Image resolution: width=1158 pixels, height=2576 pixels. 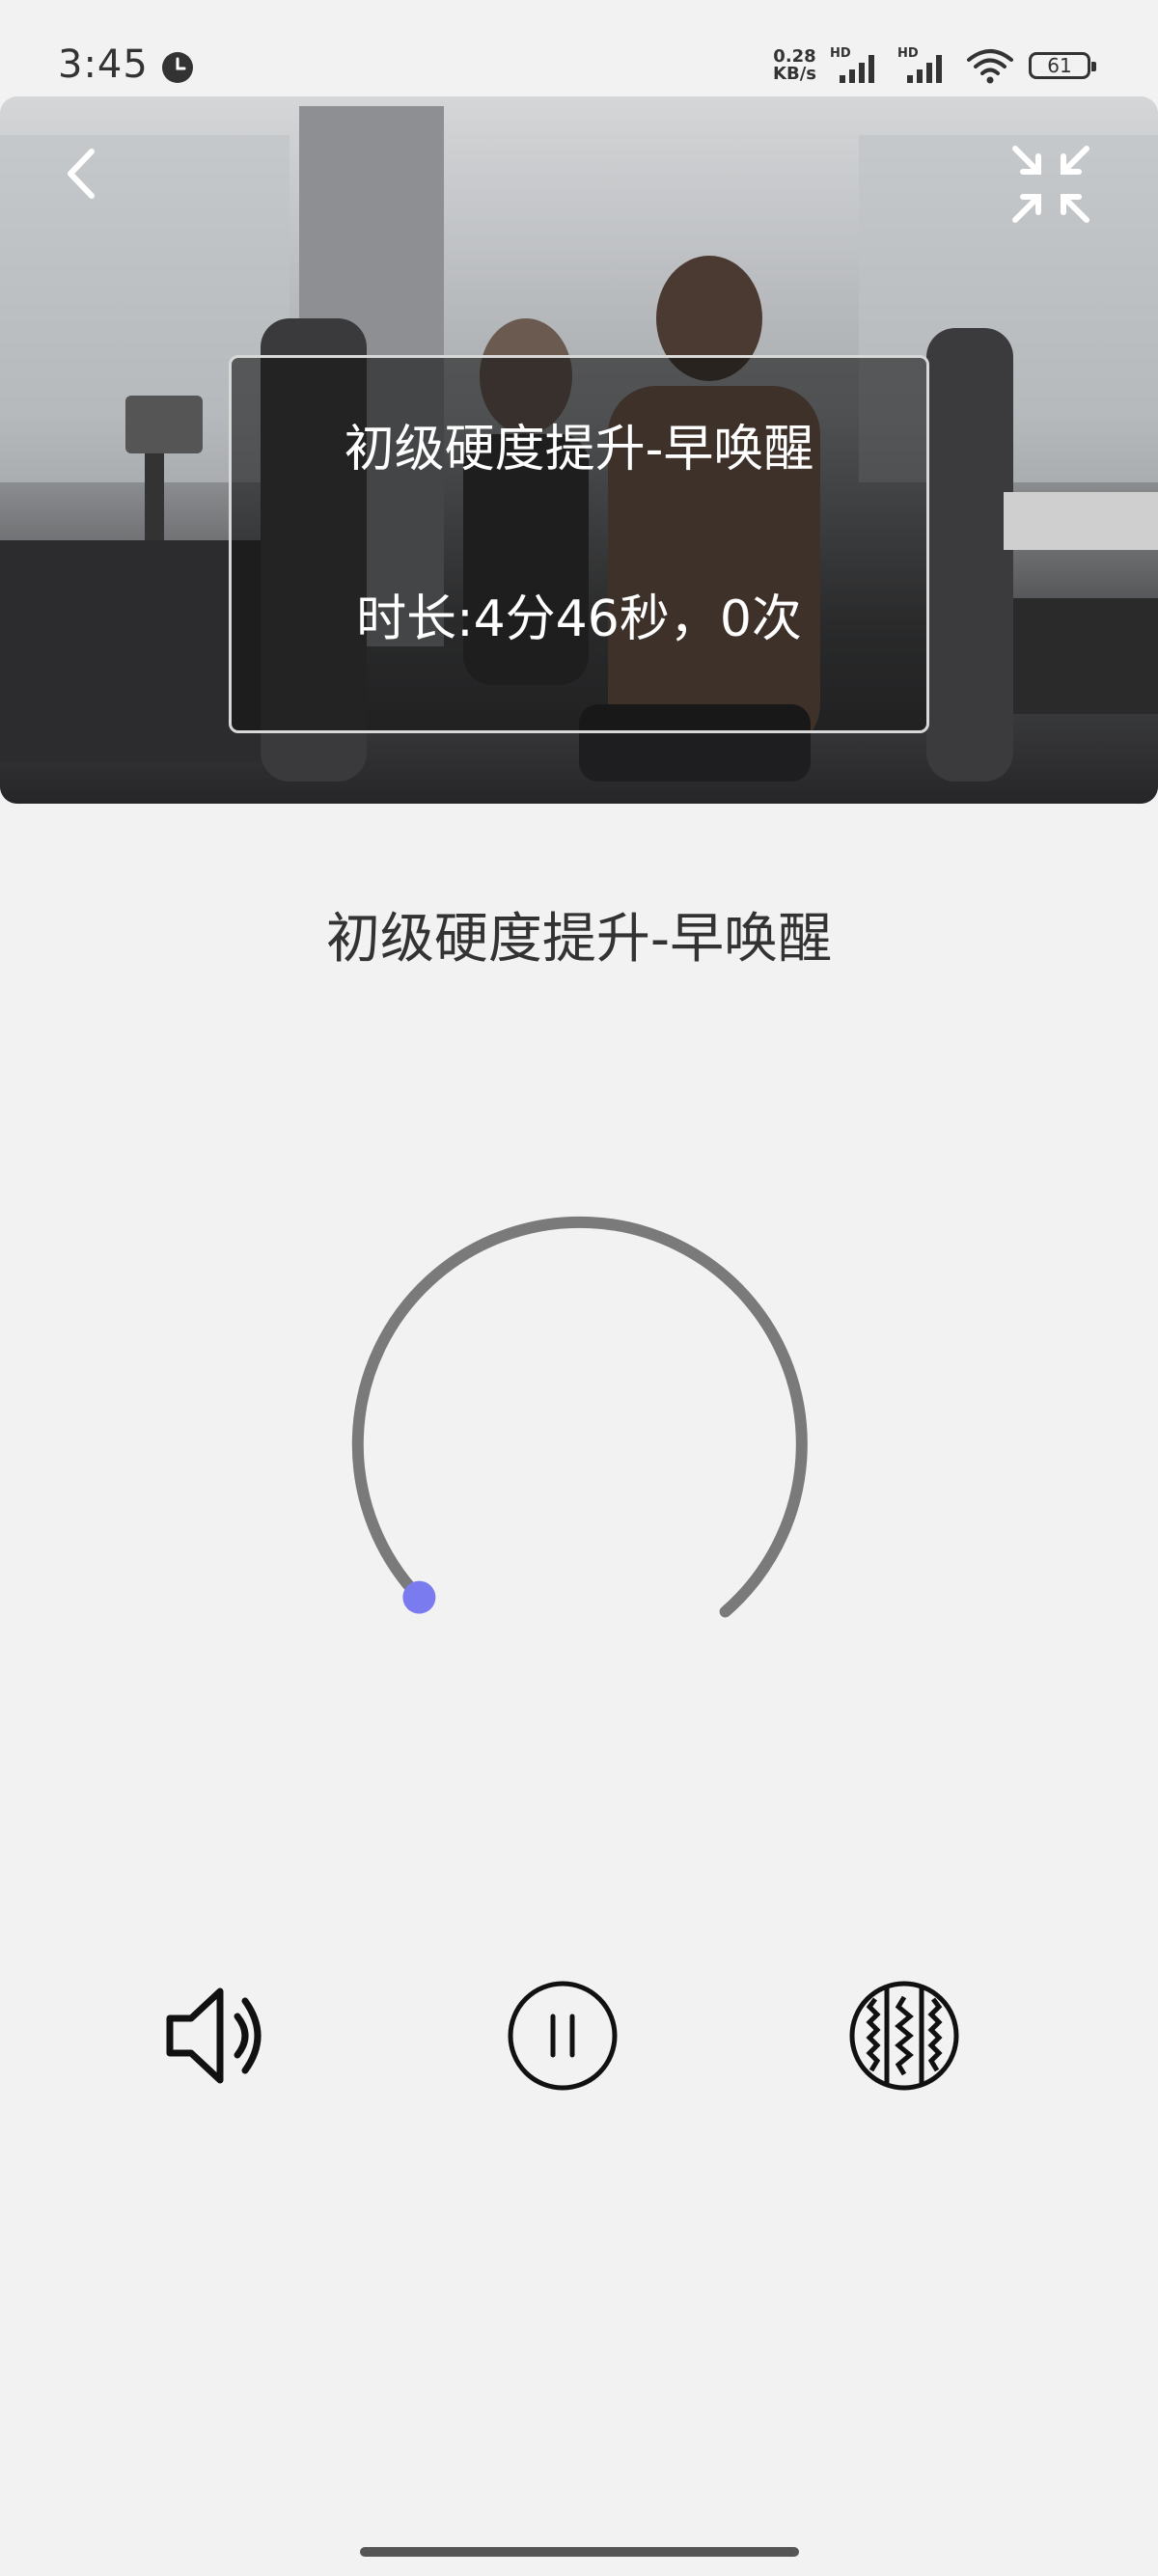 What do you see at coordinates (908, 53) in the screenshot?
I see `sim2-hd-label: HD` at bounding box center [908, 53].